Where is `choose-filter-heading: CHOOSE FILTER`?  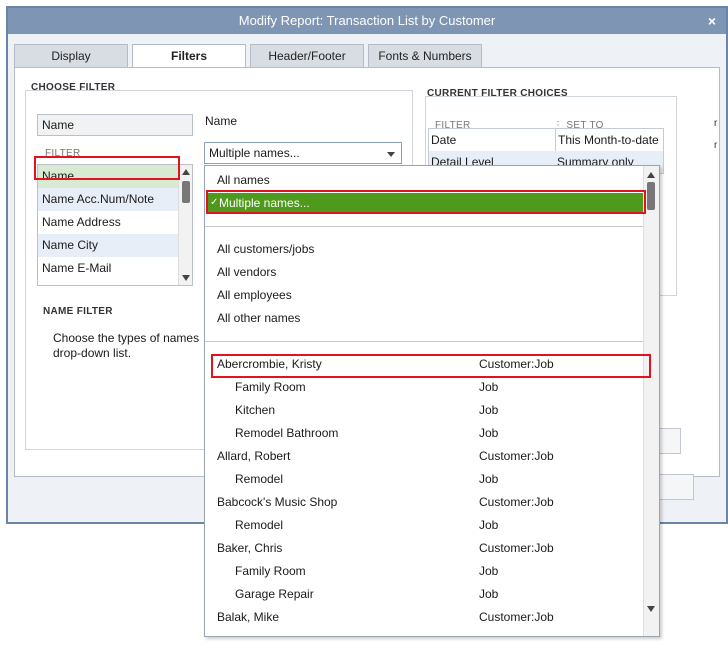
choose-filter-heading: CHOOSE FILTER is located at coordinates (73, 87).